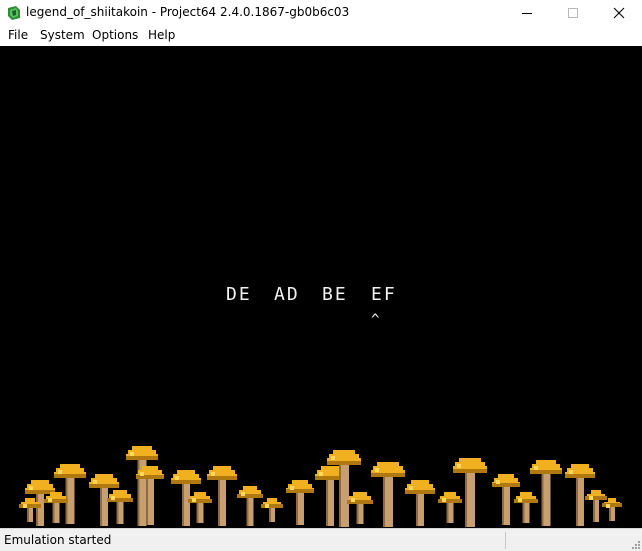  I want to click on maximize-icon, so click(573, 13).